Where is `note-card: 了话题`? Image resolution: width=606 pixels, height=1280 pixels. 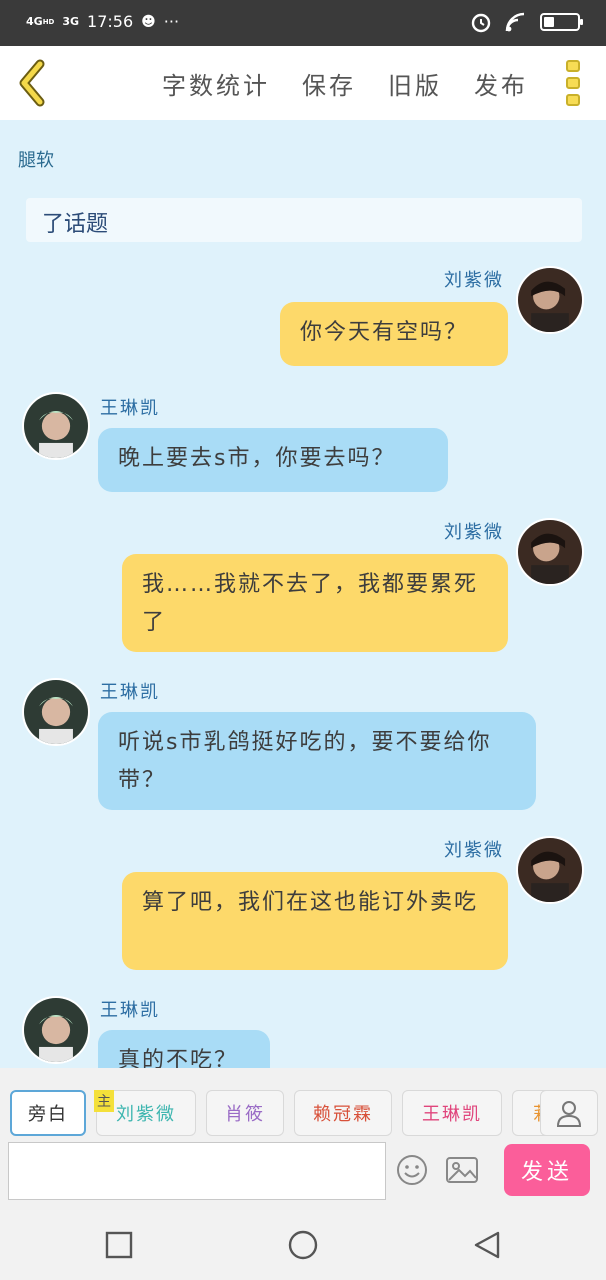
note-card: 了话题 is located at coordinates (304, 220).